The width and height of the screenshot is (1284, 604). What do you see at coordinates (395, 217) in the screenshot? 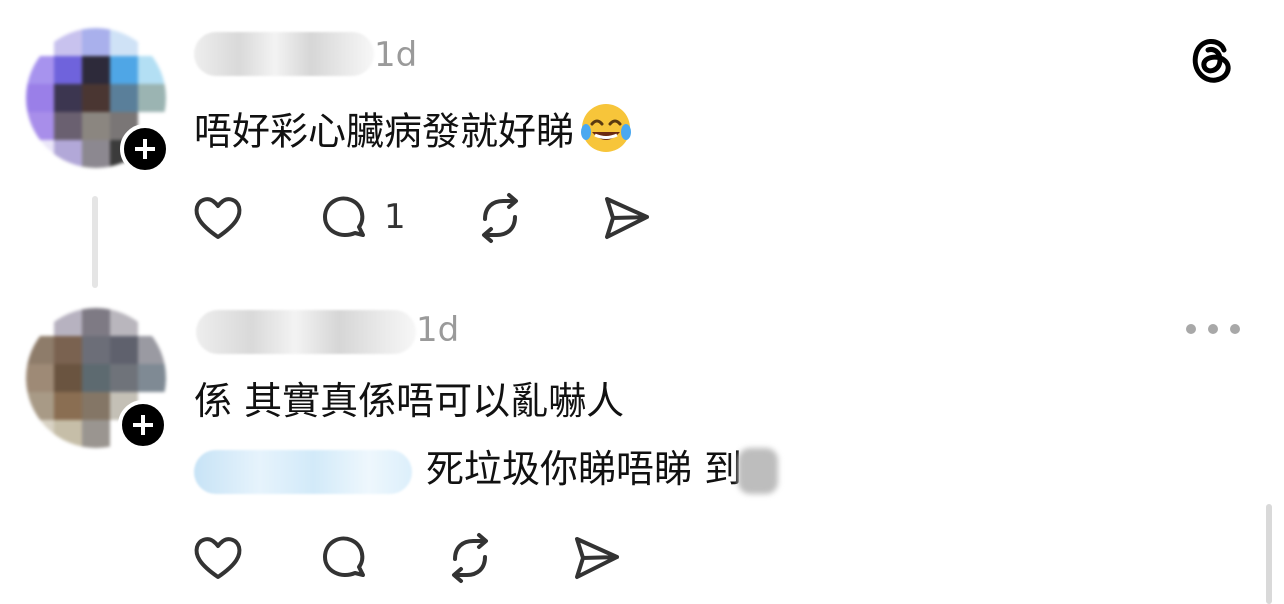
I see `reply-count: 1` at bounding box center [395, 217].